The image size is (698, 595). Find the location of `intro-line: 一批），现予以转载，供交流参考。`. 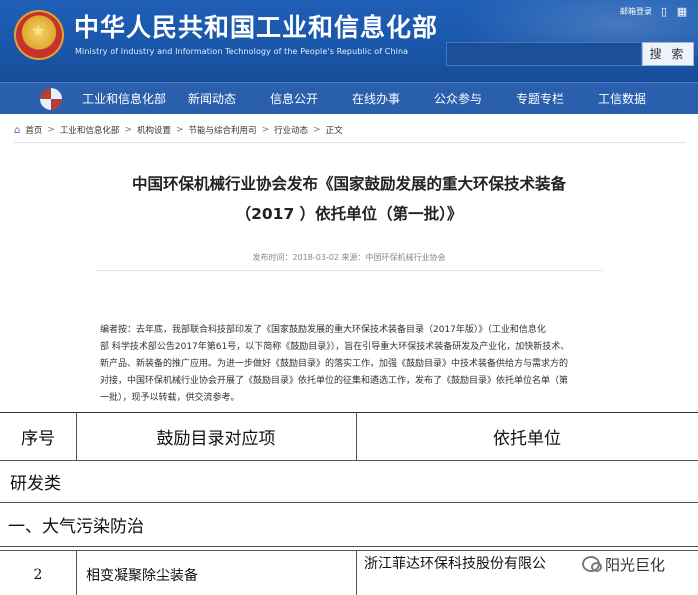

intro-line: 一批），现予以转载，供交流参考。 is located at coordinates (170, 398).